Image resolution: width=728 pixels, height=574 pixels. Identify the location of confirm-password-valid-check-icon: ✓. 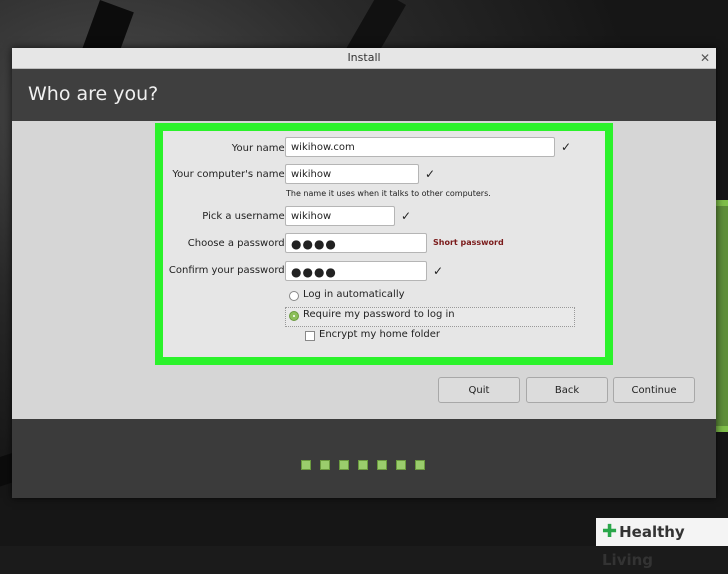
(438, 271).